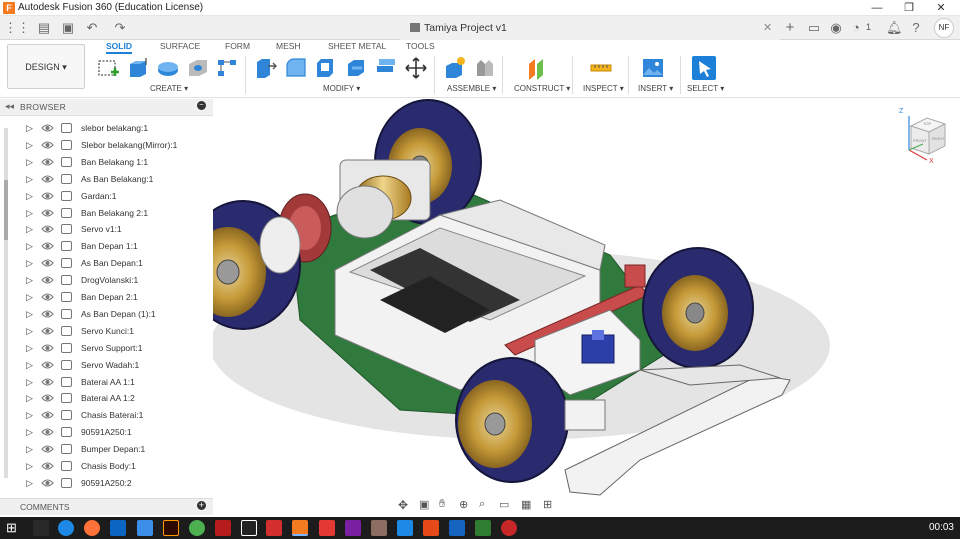 This screenshot has width=960, height=539. What do you see at coordinates (386, 68) in the screenshot?
I see `combine-icon` at bounding box center [386, 68].